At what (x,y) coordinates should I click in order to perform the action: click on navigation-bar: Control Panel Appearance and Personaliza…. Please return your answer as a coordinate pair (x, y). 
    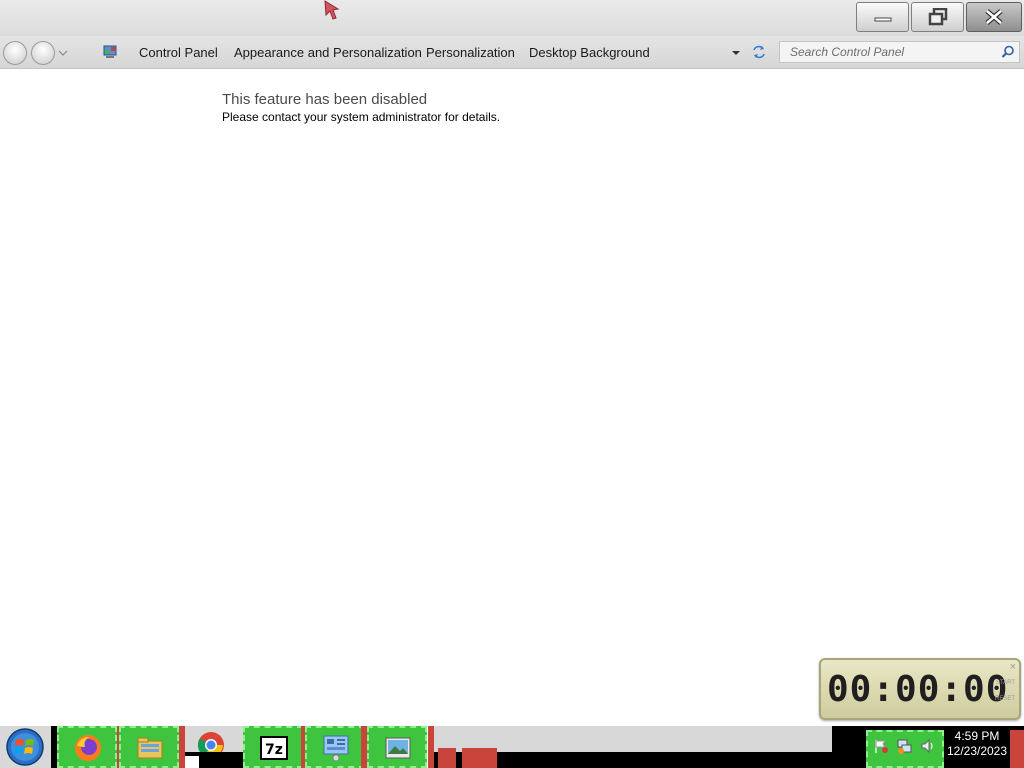
    Looking at the image, I should click on (512, 52).